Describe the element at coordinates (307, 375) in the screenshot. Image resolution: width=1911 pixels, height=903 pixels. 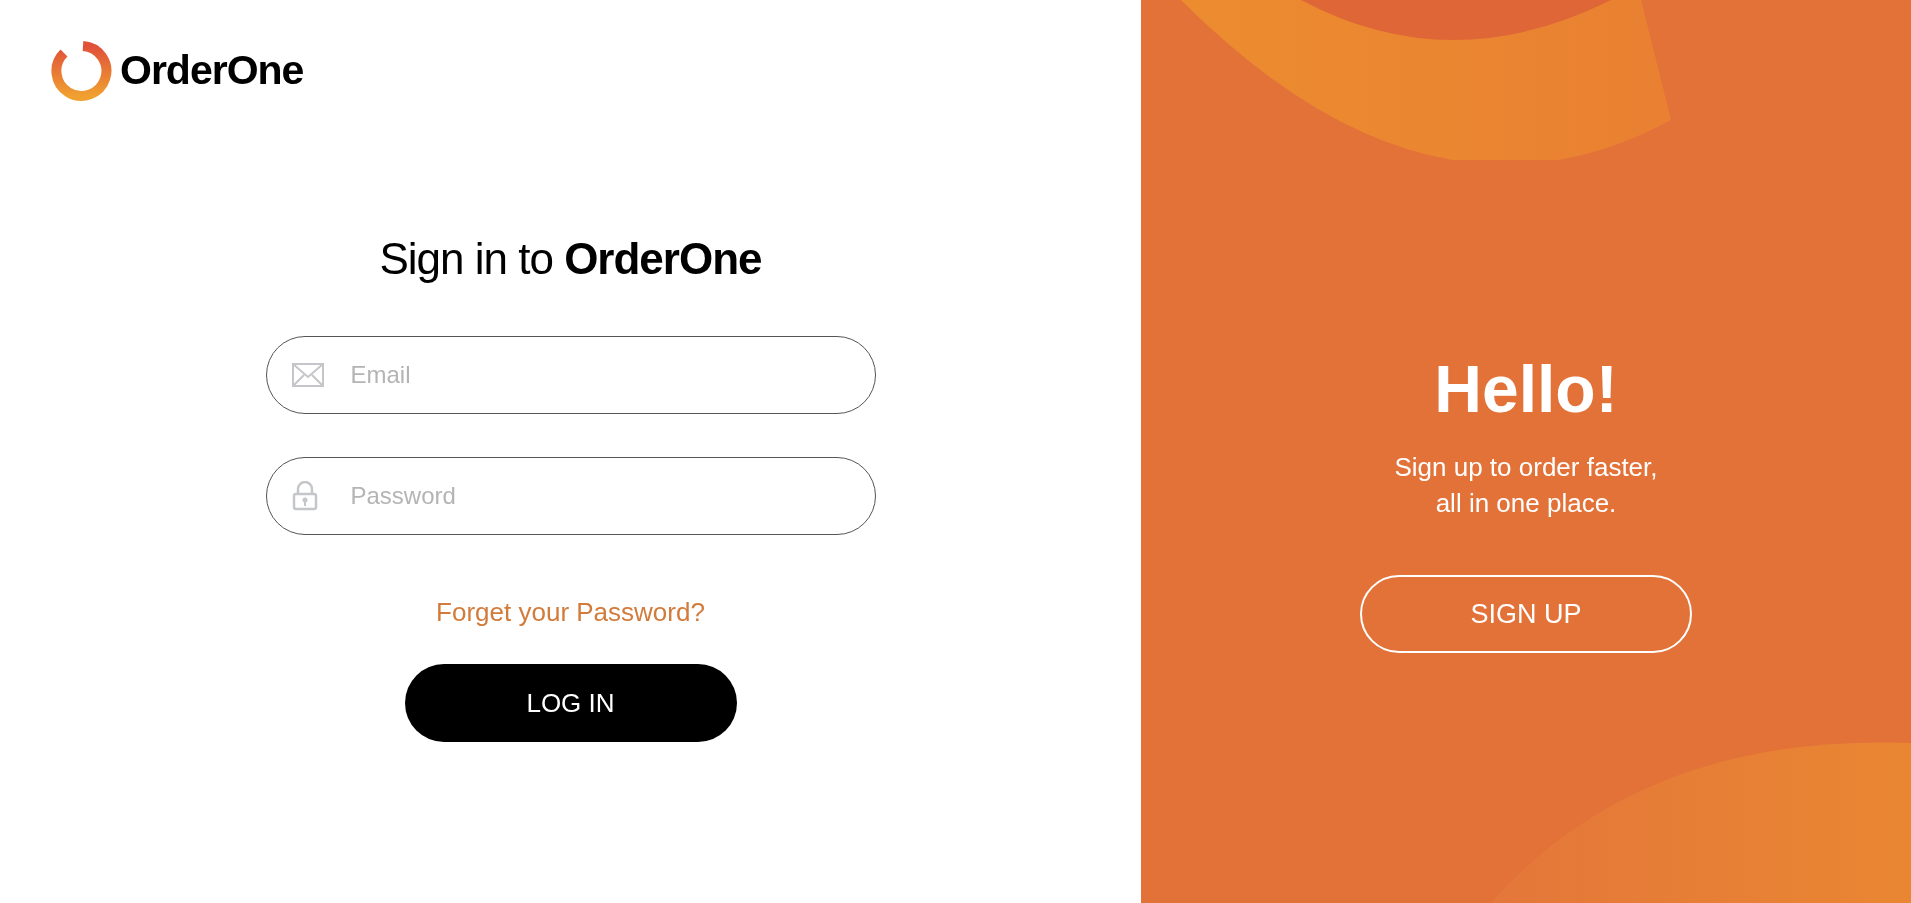
I see `envelope-icon` at that location.